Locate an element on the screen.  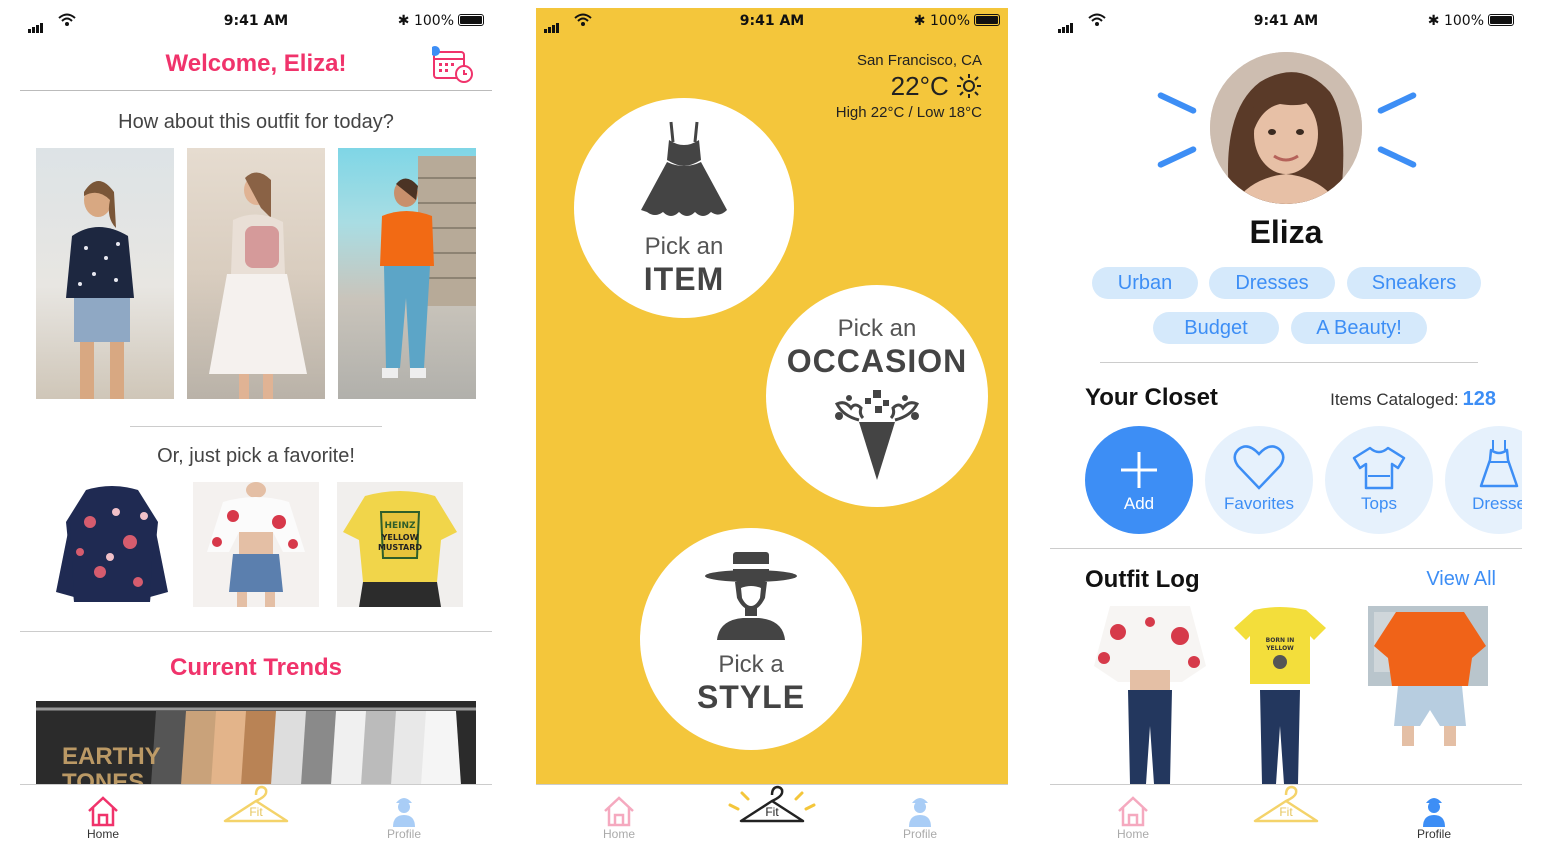
favorites-label: Favorites is located at coordinates (1259, 503).